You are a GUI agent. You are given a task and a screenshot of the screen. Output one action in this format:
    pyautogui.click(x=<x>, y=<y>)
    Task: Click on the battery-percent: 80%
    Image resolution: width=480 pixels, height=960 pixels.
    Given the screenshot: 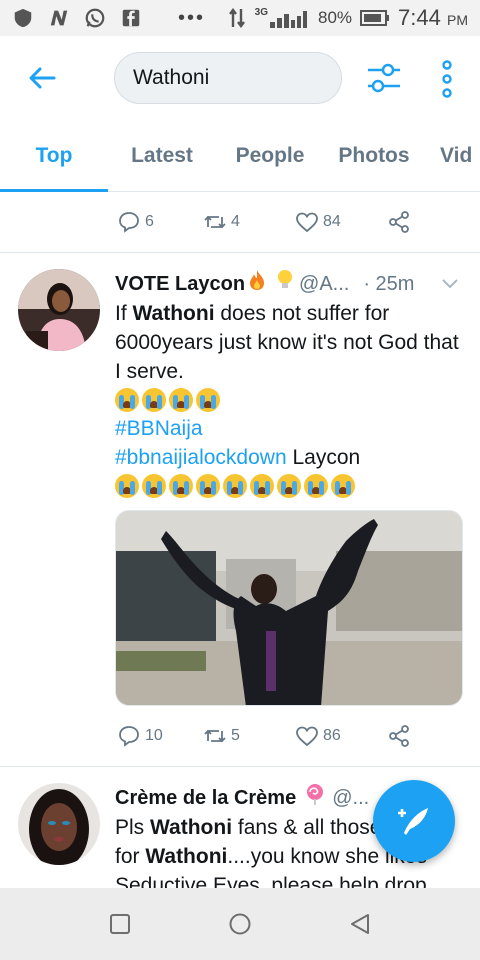 What is the action you would take?
    pyautogui.click(x=335, y=17)
    